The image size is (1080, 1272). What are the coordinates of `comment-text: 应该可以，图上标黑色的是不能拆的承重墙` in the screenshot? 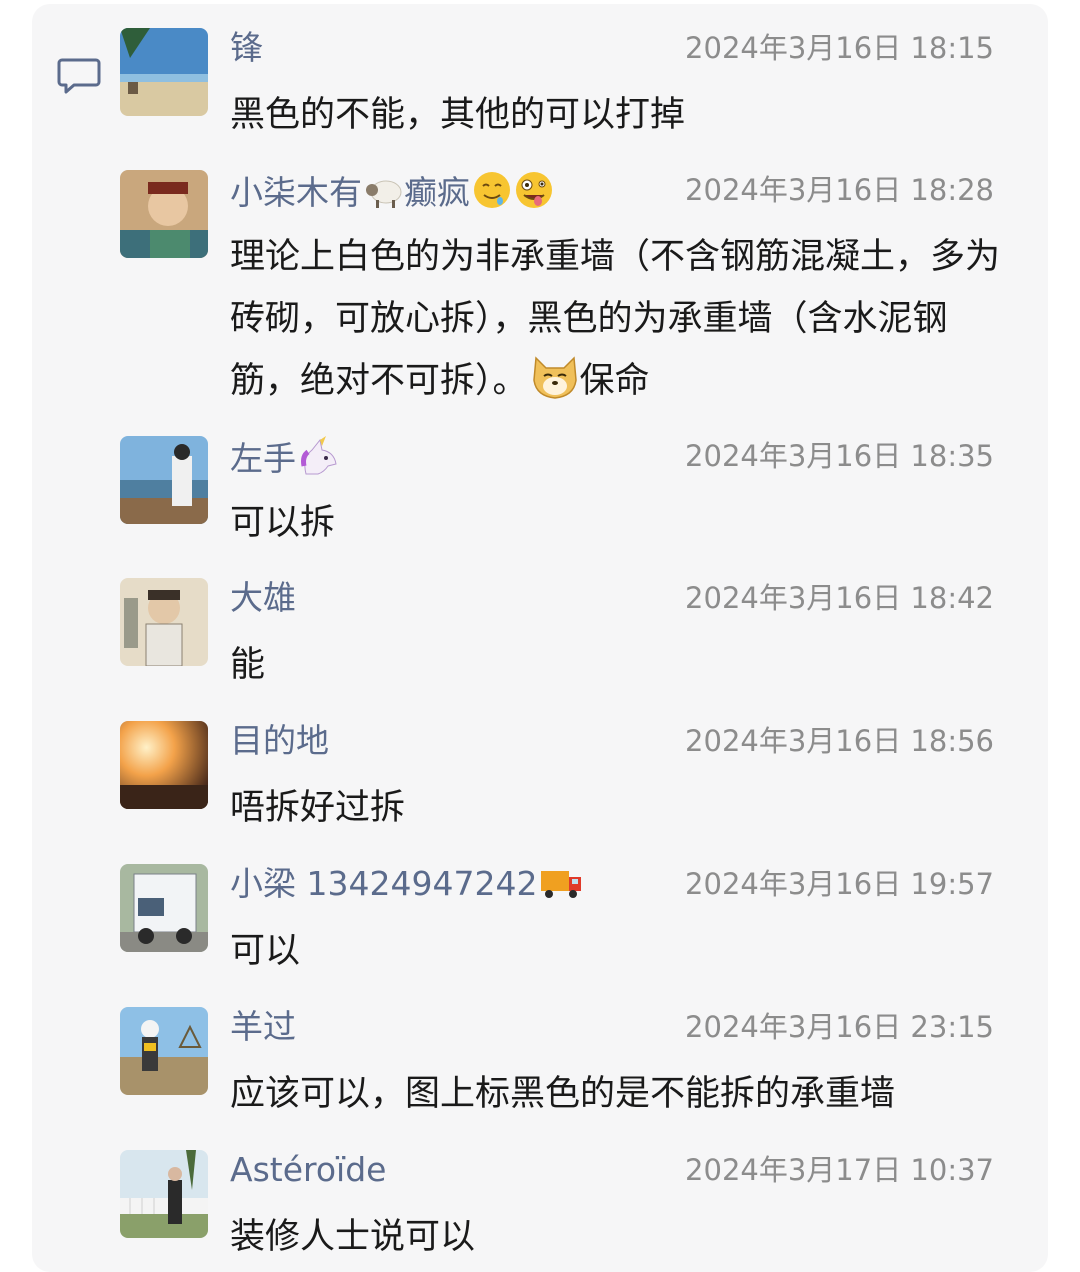 It's located at (563, 1094).